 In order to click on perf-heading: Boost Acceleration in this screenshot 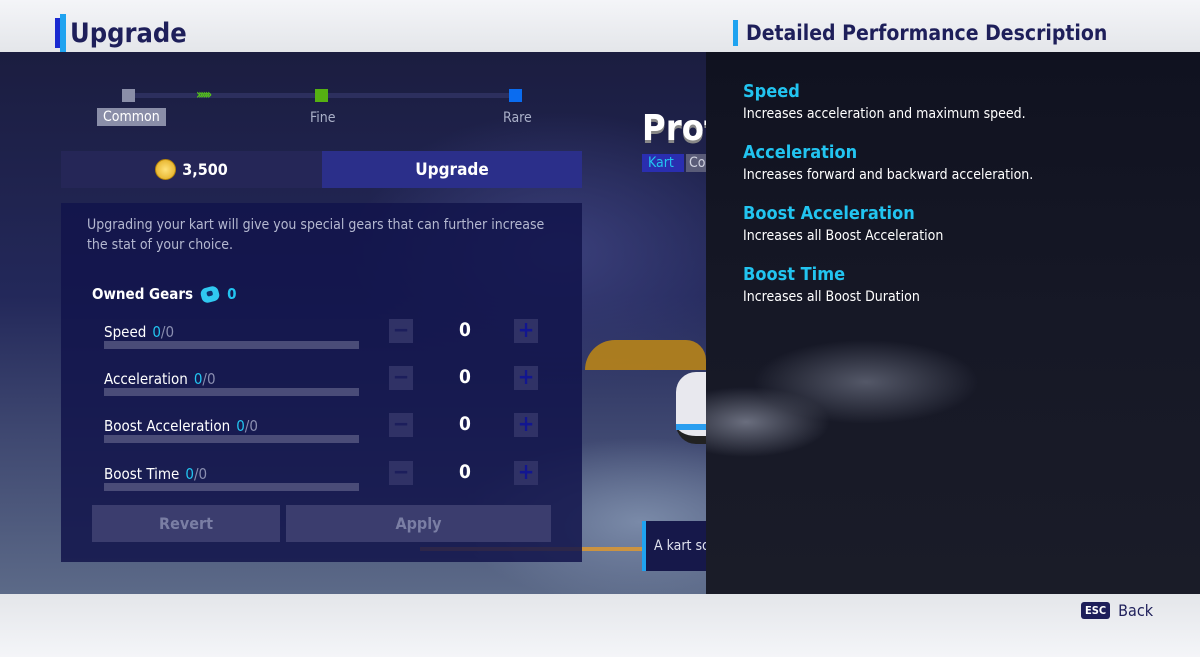, I will do `click(829, 213)`.